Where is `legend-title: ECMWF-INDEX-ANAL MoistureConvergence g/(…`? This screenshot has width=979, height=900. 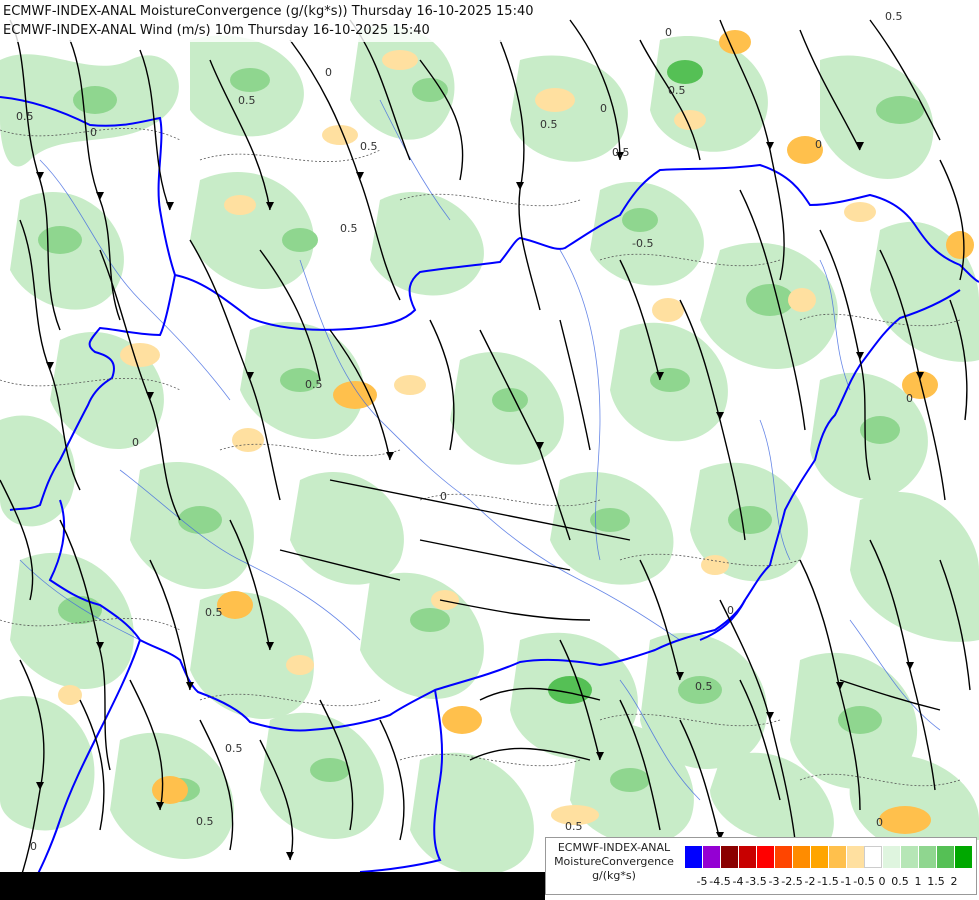
legend-title: ECMWF-INDEX-ANAL MoistureConvergence g/(… is located at coordinates (614, 862).